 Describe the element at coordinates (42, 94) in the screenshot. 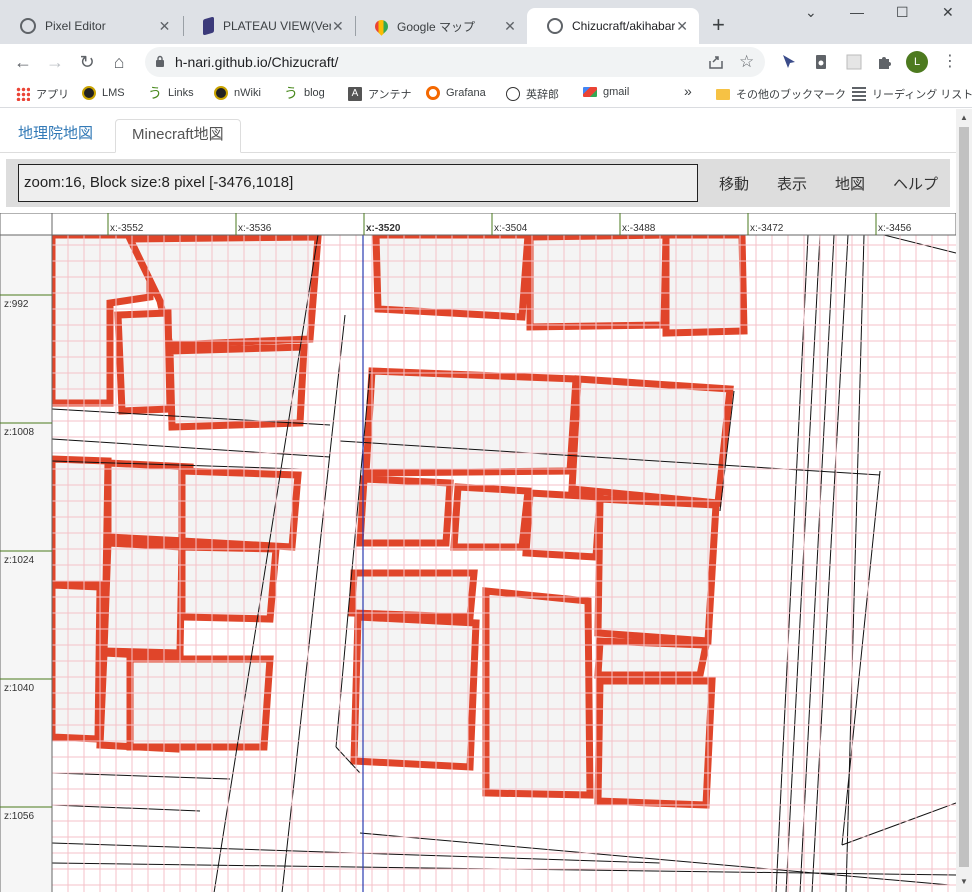

I see `bookmark-apps: アプリ` at that location.